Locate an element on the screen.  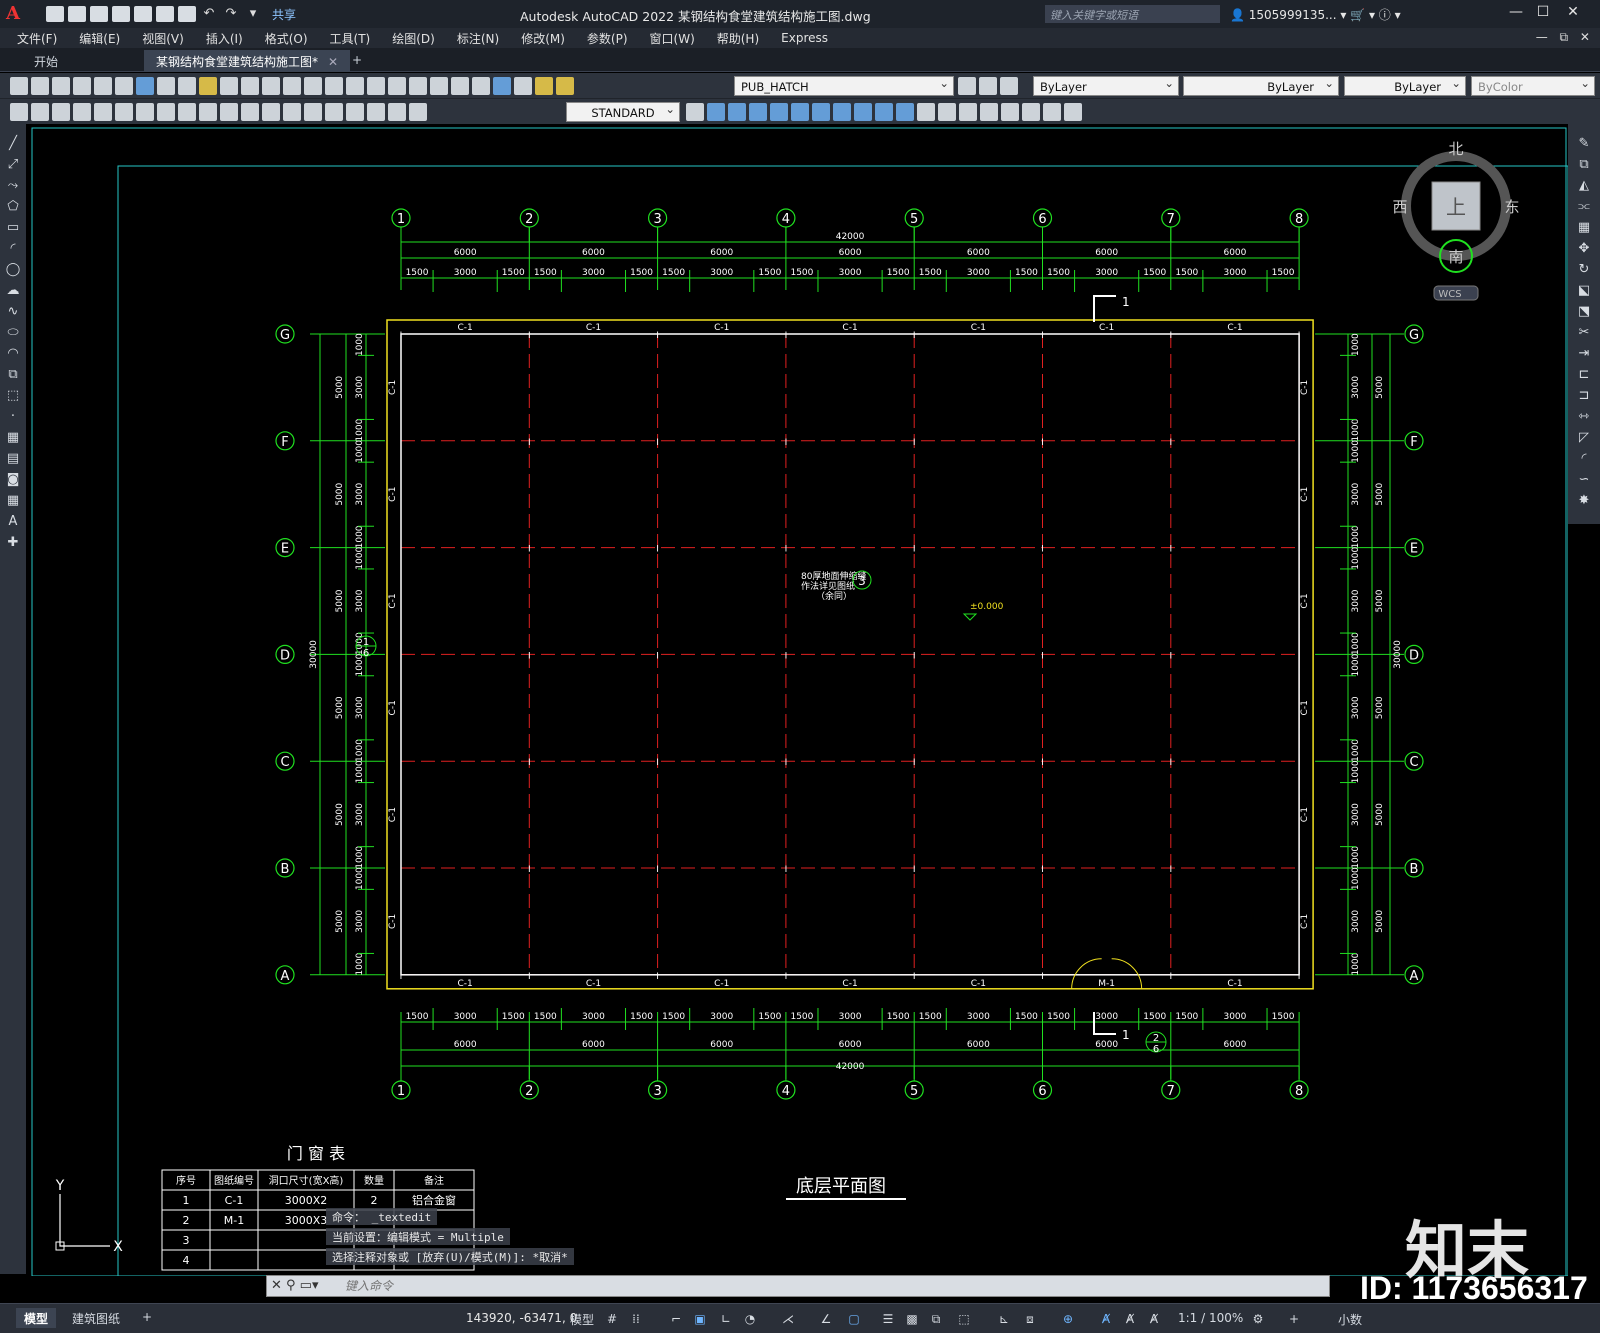
save-as-icon is located at coordinates (121, 14).